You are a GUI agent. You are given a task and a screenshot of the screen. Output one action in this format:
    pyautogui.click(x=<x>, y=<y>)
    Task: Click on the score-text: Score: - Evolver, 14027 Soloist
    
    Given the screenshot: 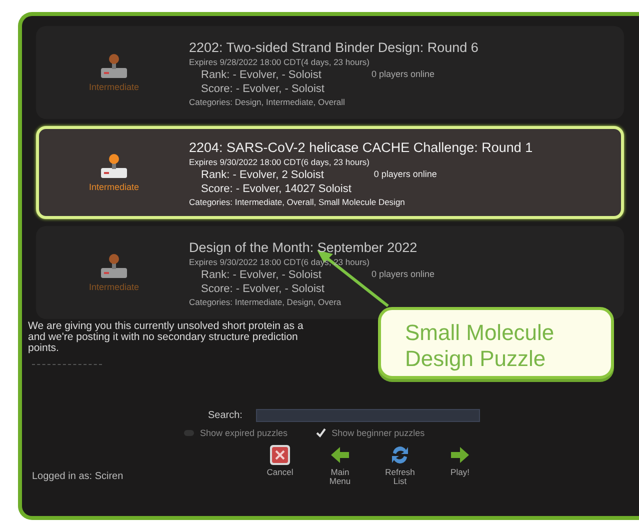 What is the action you would take?
    pyautogui.click(x=276, y=189)
    